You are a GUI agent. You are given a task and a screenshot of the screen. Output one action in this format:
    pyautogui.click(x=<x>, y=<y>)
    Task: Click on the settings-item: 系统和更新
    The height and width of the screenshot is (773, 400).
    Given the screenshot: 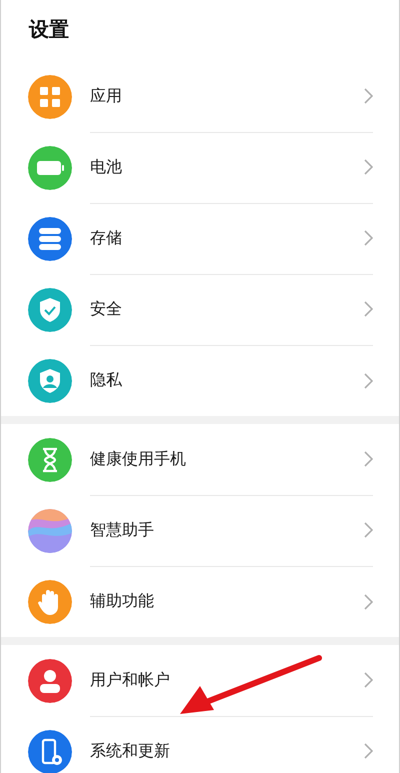 What is the action you would take?
    pyautogui.click(x=200, y=744)
    